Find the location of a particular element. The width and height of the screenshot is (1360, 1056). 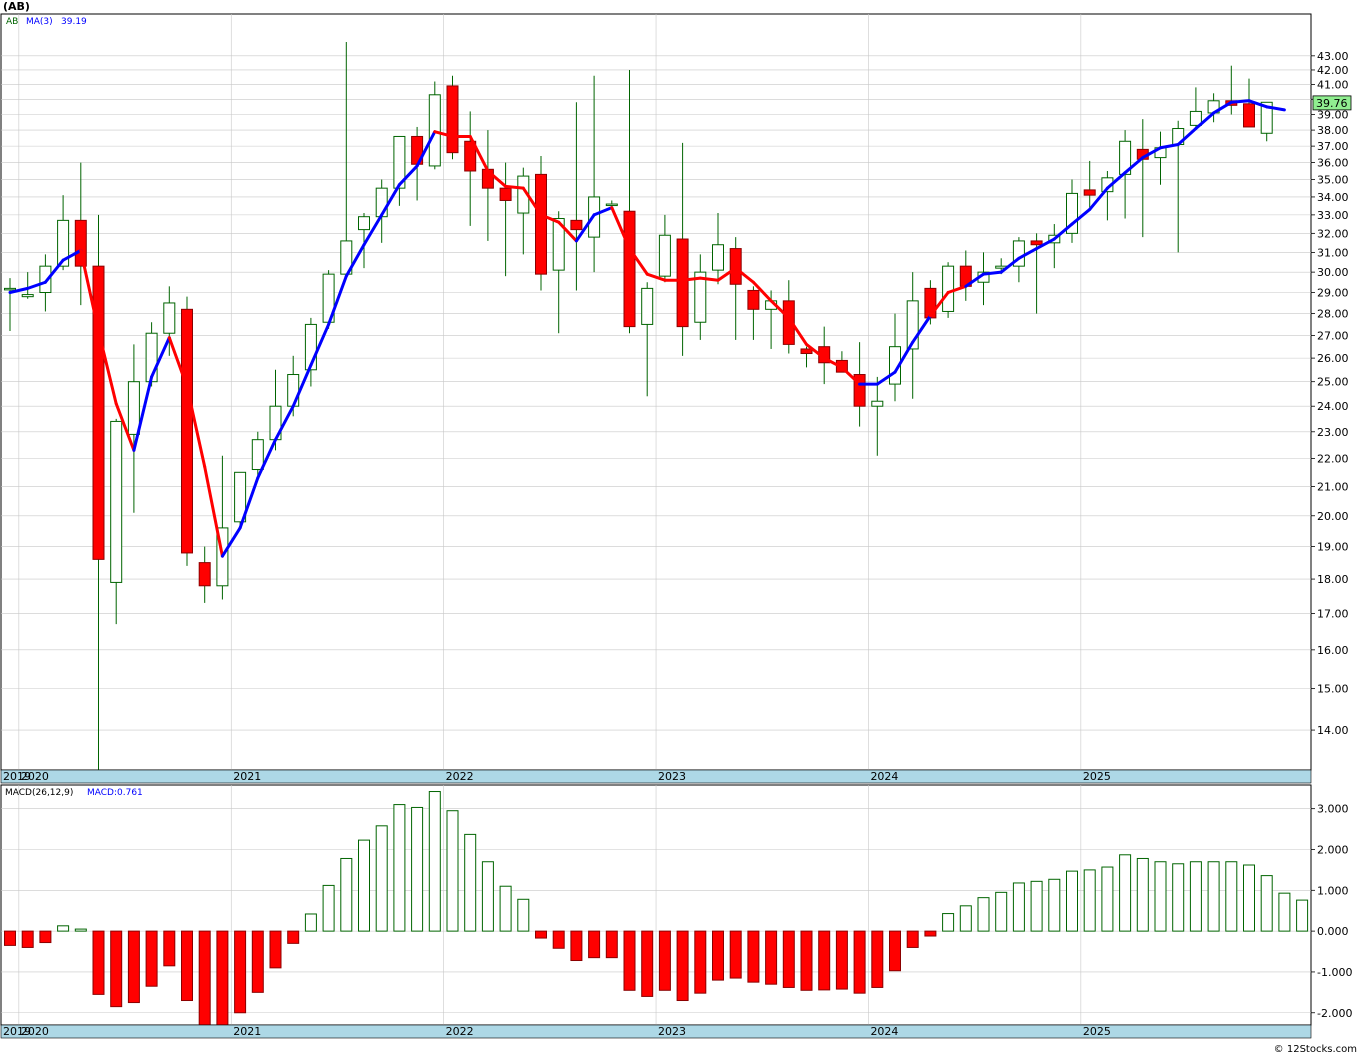

macd-legend-label: MACD(26,12,9) is located at coordinates (39, 793).